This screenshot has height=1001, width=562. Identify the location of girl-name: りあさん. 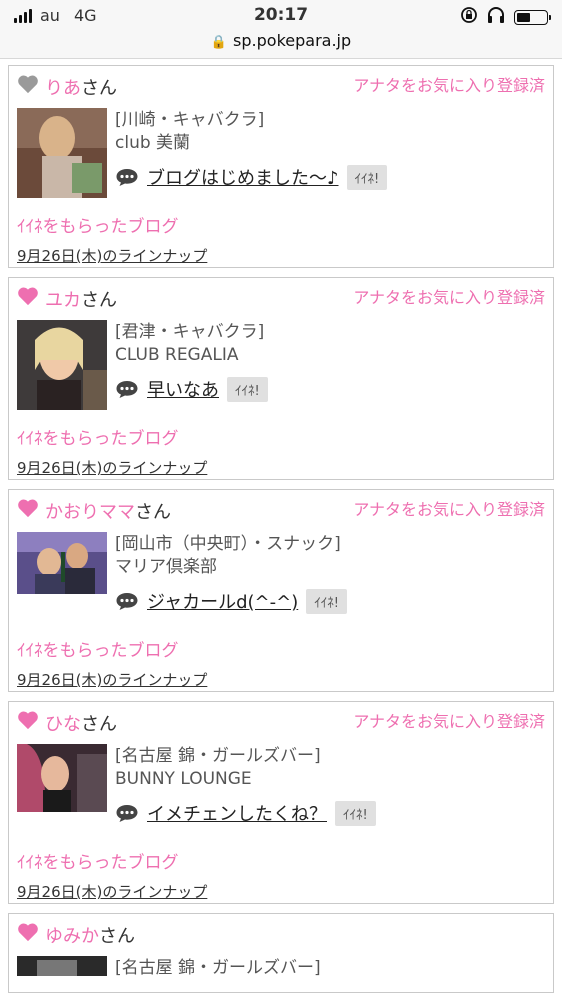
(81, 87).